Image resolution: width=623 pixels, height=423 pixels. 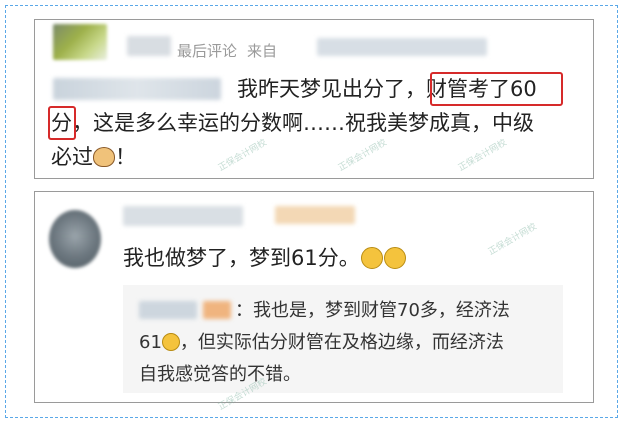 I want to click on reply-line-2-start: 61, so click(x=150, y=342).